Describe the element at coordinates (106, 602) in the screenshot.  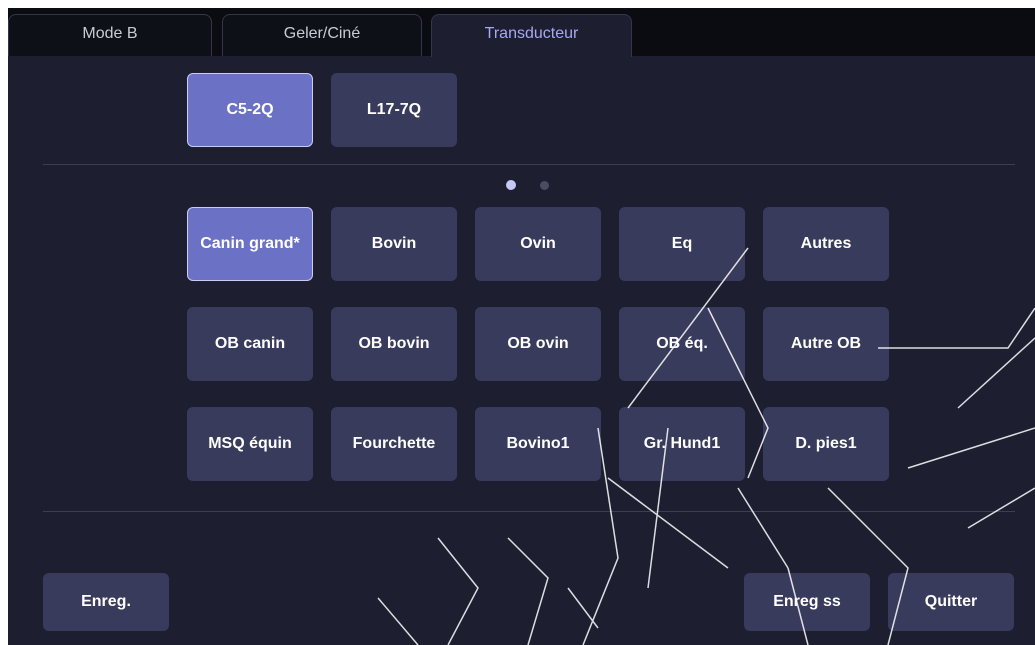
I see `save-button: Enreg.` at that location.